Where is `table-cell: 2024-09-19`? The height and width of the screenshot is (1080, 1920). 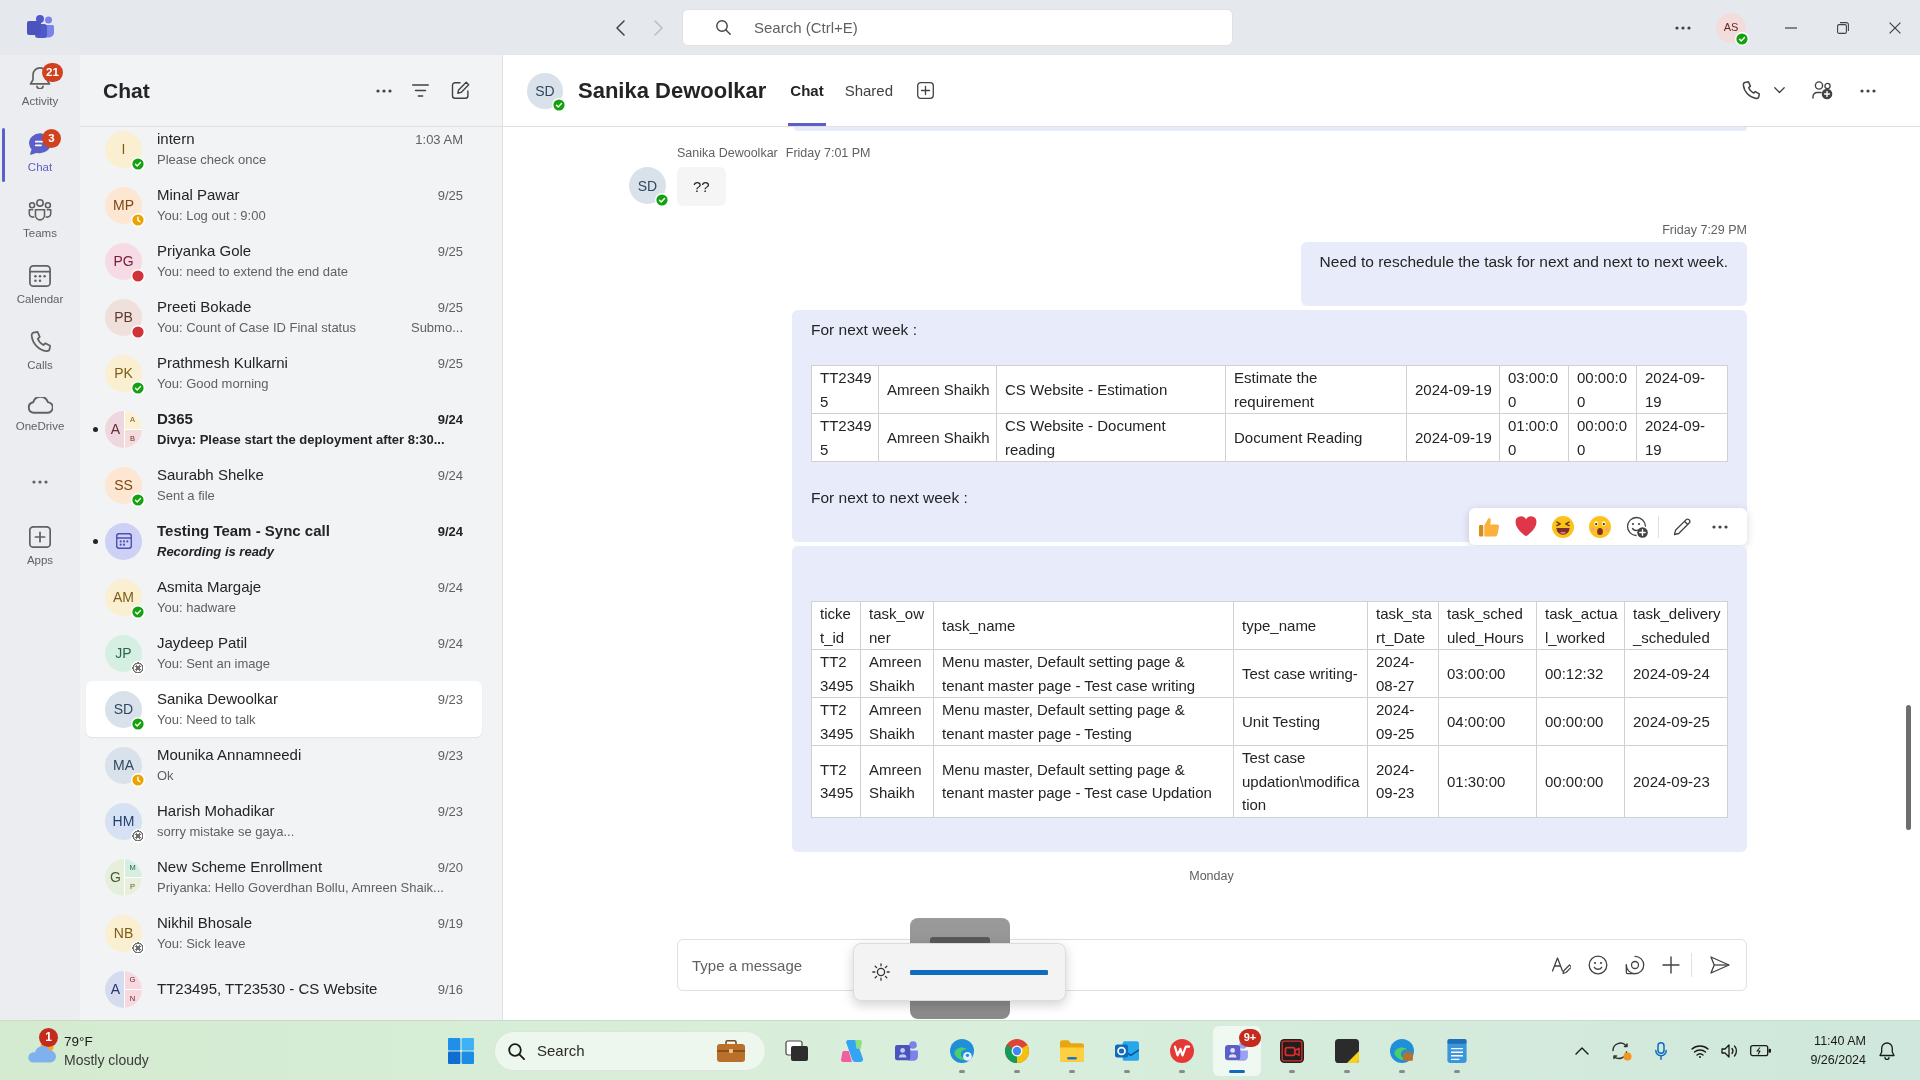
table-cell: 2024-09-19 is located at coordinates (1453, 437).